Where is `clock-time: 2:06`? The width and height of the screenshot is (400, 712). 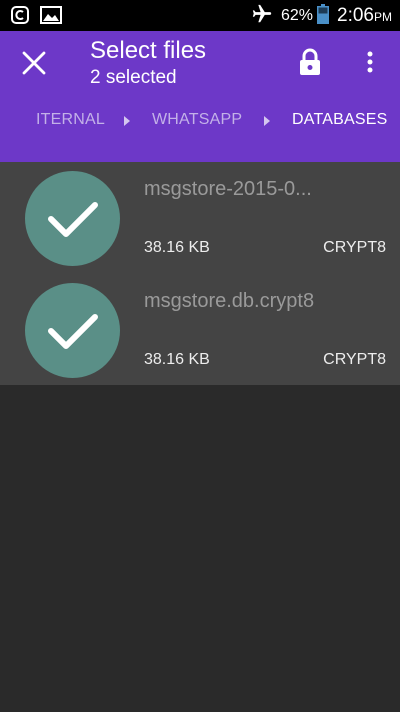
clock-time: 2:06 is located at coordinates (355, 15).